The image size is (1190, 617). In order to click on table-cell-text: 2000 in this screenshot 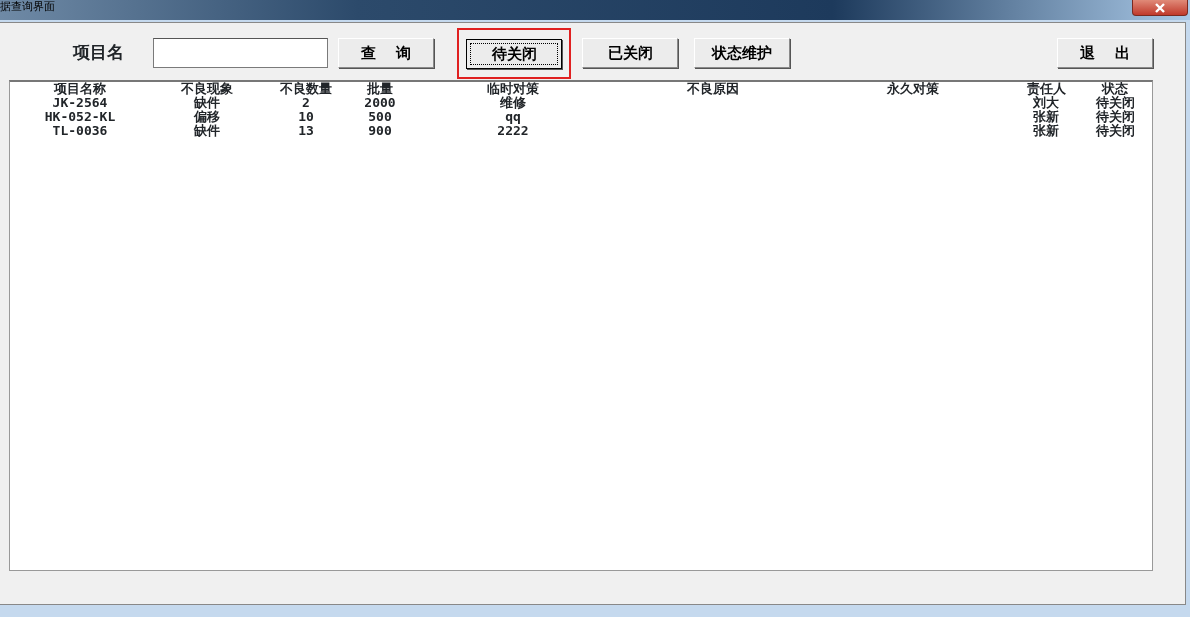, I will do `click(380, 103)`.